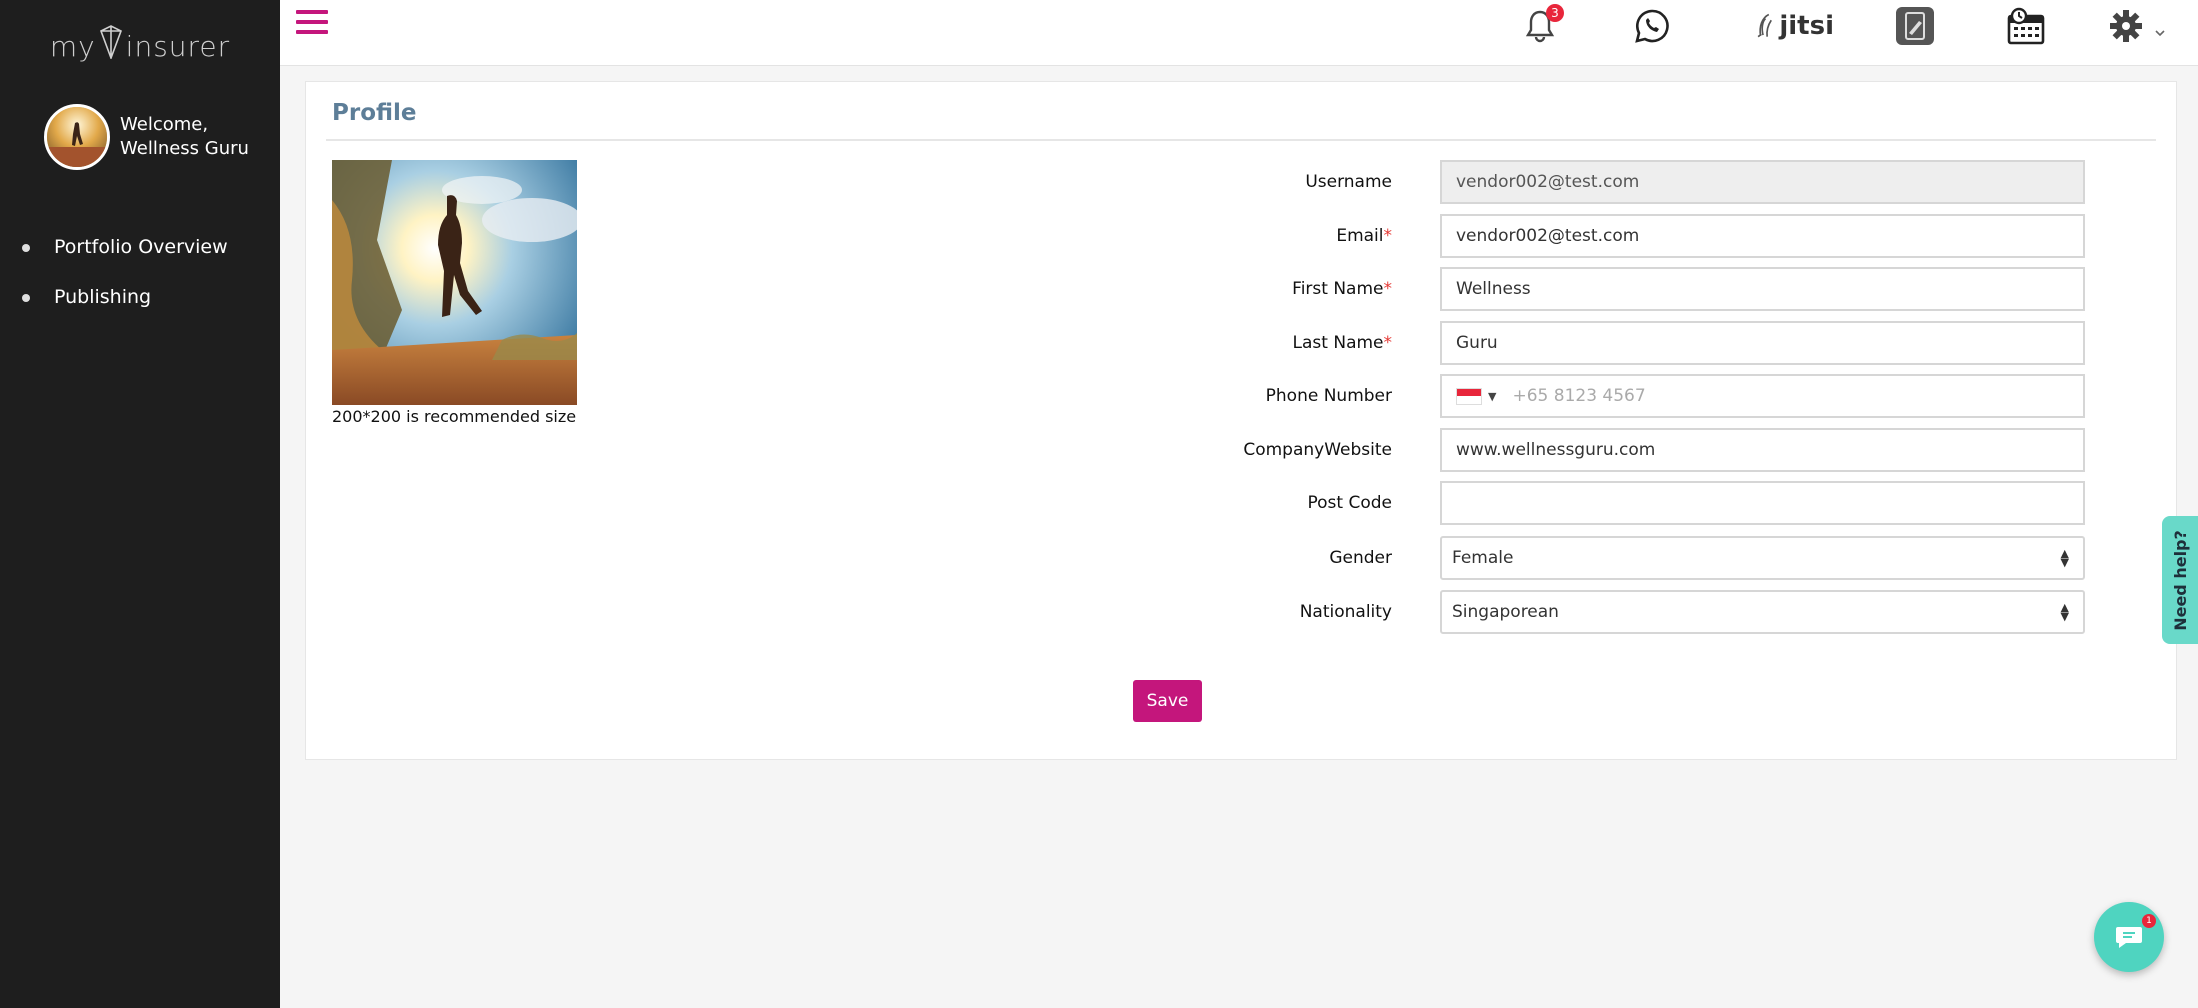 This screenshot has width=2198, height=1008. What do you see at coordinates (1342, 343) in the screenshot?
I see `last-name-label: Last Name*` at bounding box center [1342, 343].